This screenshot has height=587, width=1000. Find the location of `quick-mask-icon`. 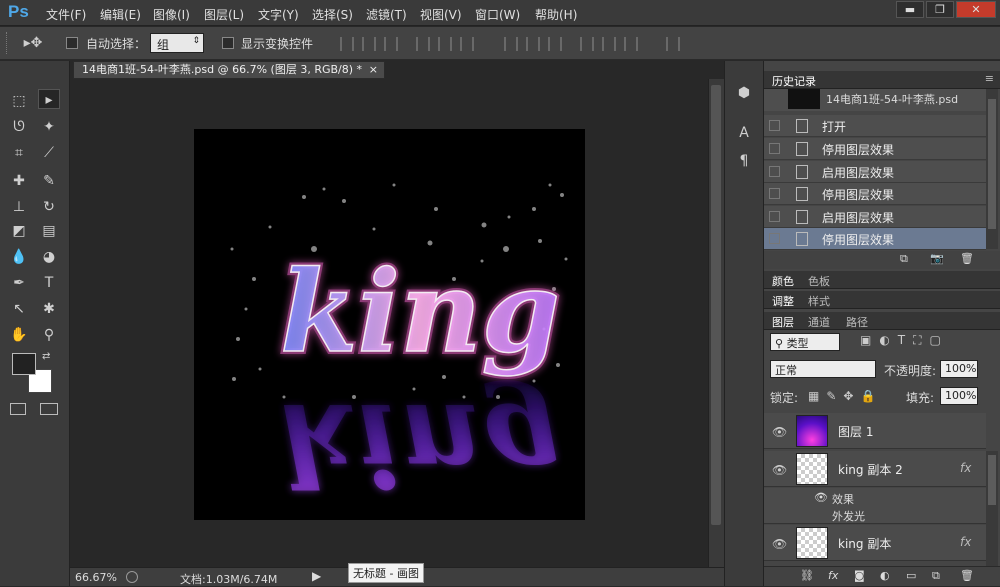

quick-mask-icon is located at coordinates (18, 409).